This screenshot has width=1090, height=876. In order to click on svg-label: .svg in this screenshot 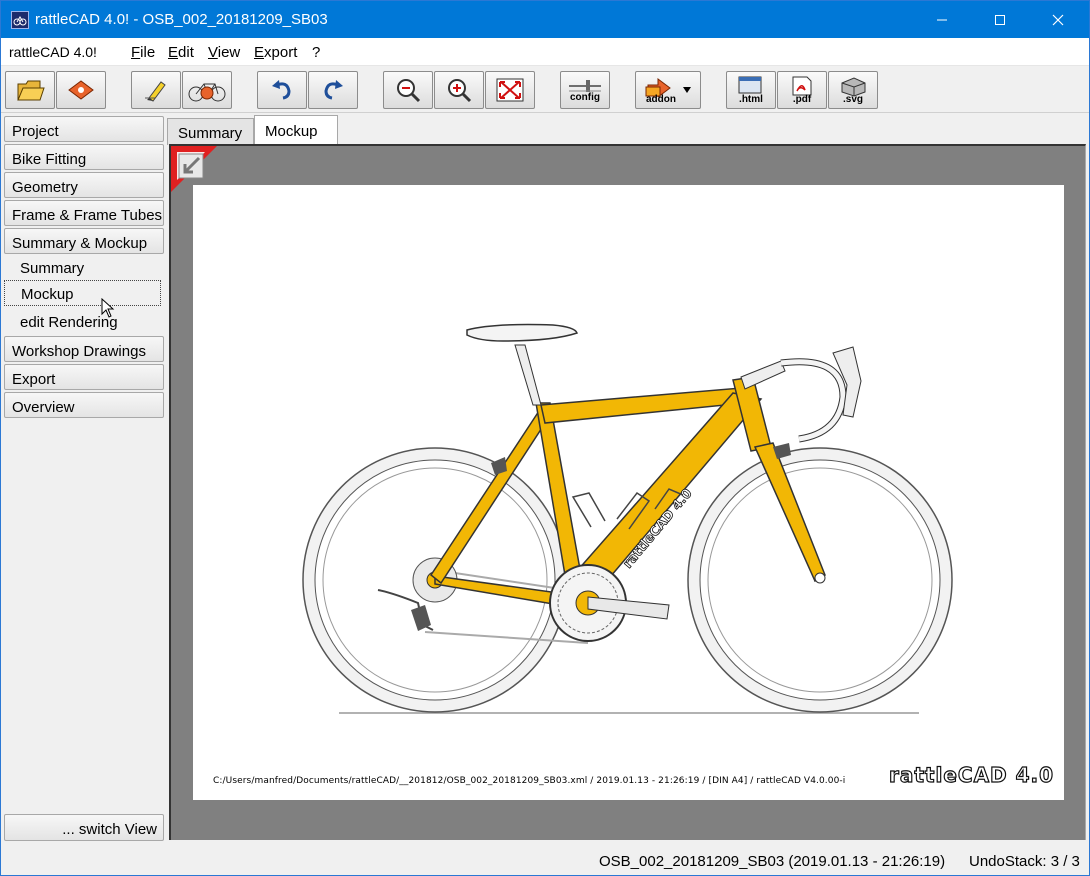, I will do `click(852, 99)`.